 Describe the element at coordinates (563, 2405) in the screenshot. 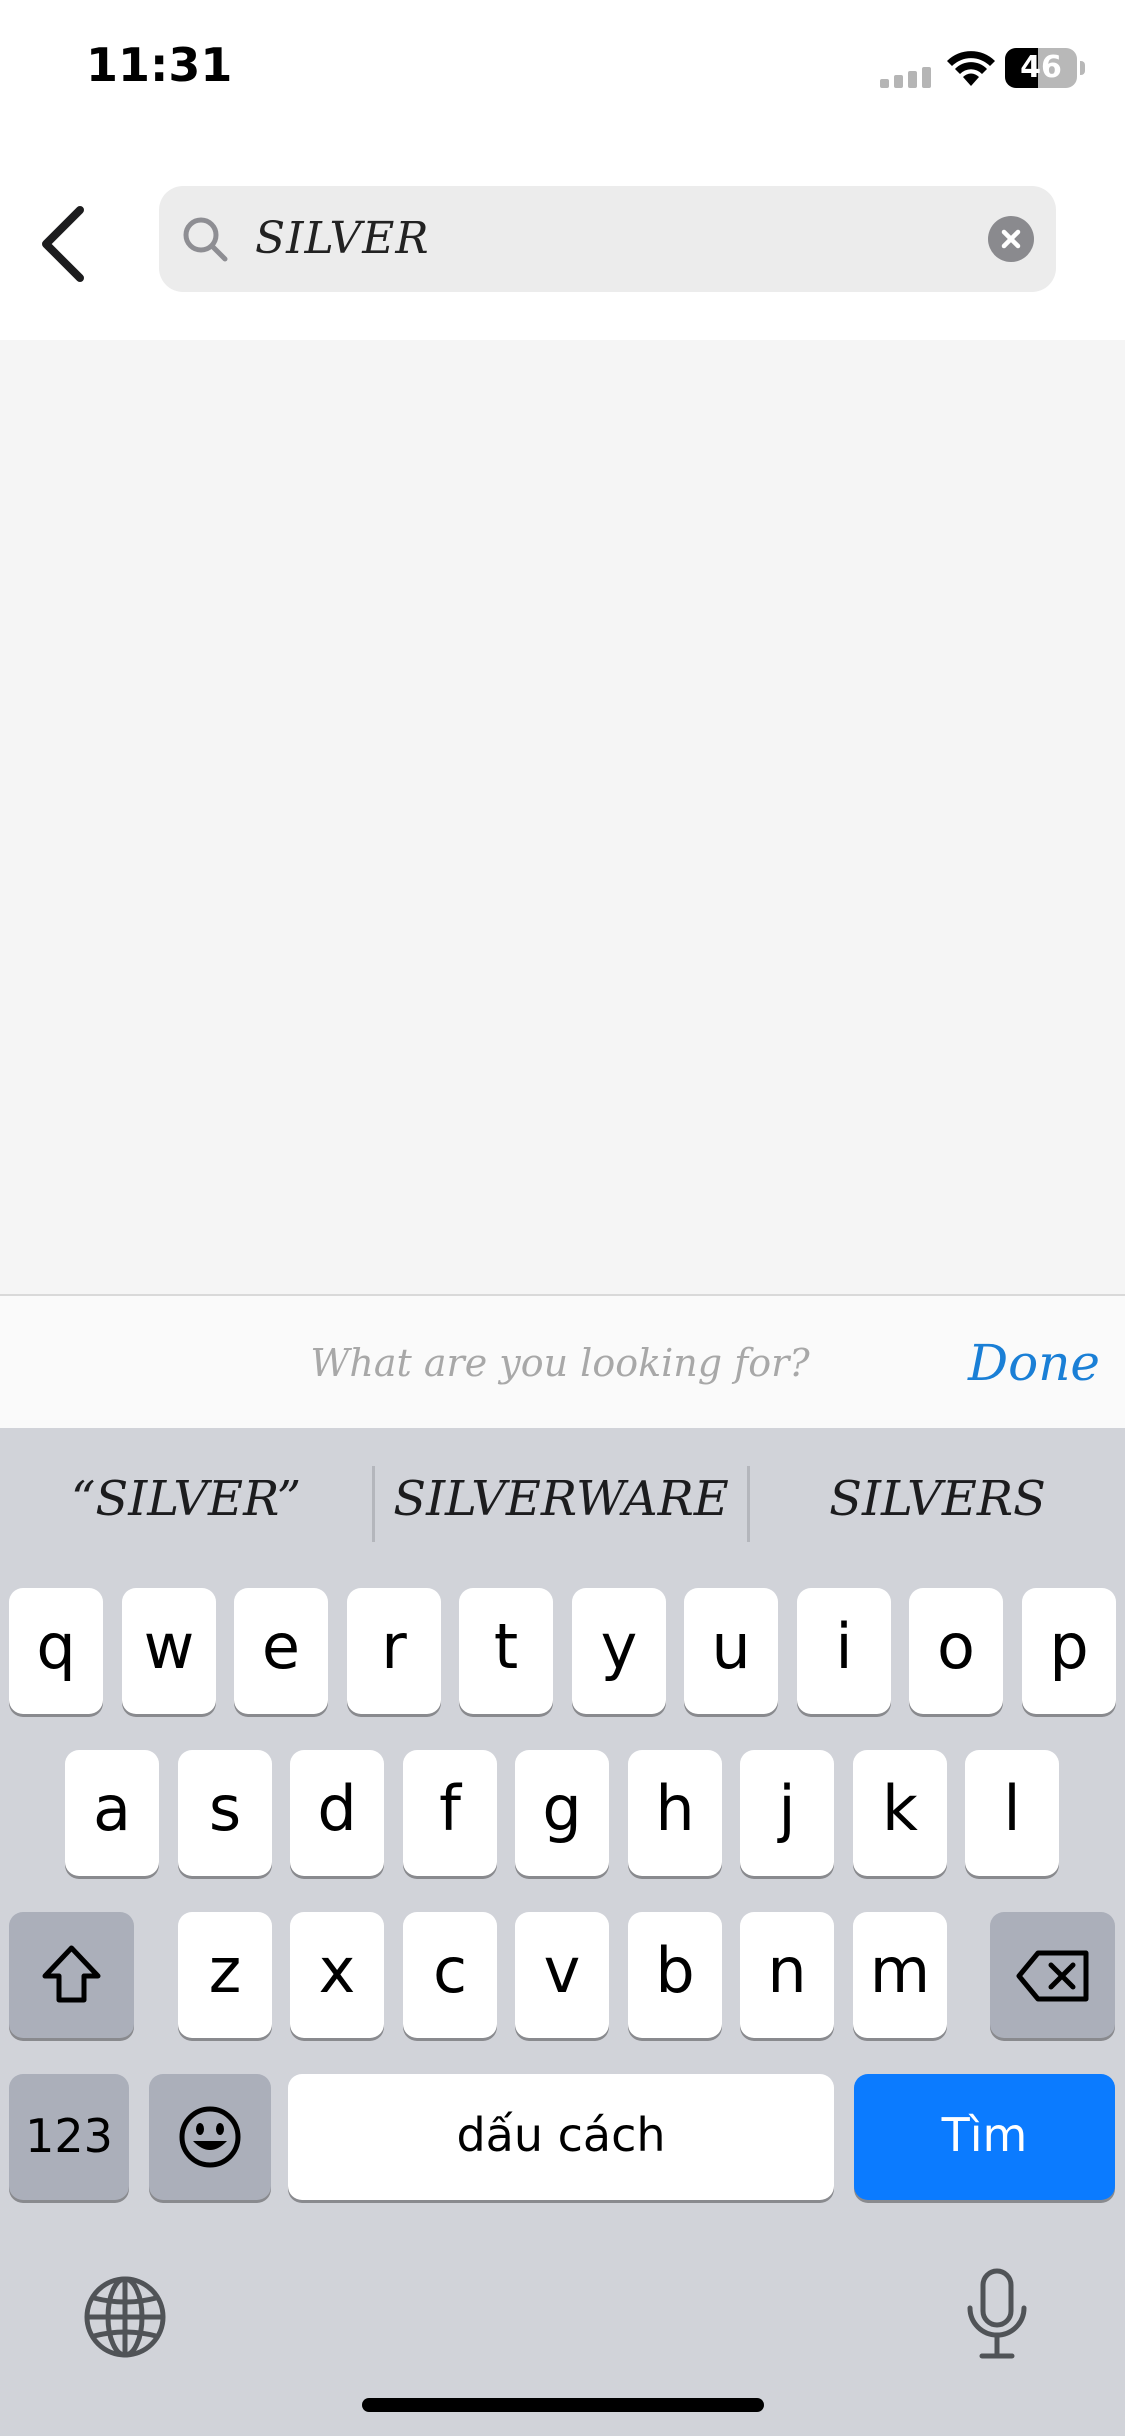

I see `home-indicator` at that location.